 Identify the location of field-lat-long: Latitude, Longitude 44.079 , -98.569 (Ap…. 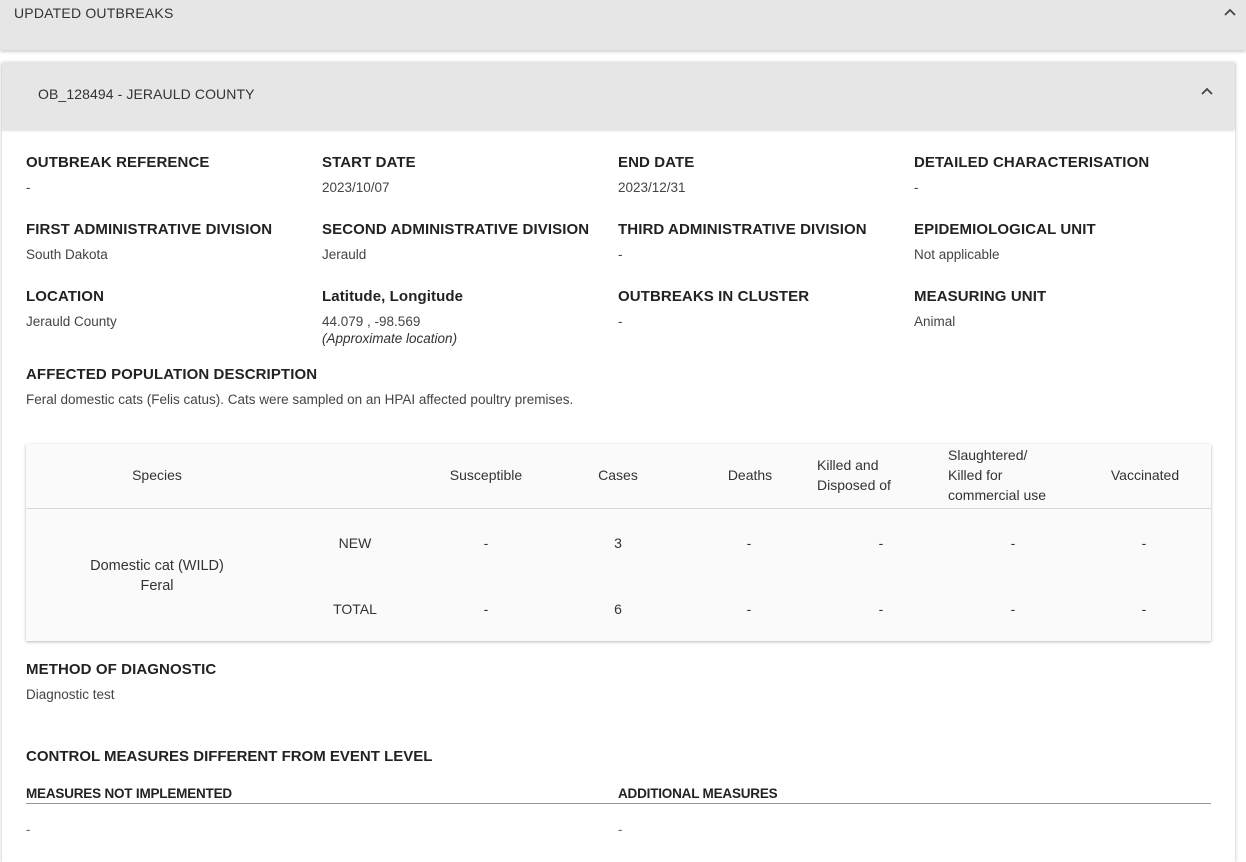
(392, 317).